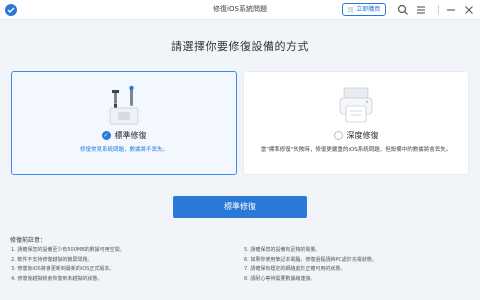 Image resolution: width=480 pixels, height=300 pixels. I want to click on menu-icon, so click(421, 10).